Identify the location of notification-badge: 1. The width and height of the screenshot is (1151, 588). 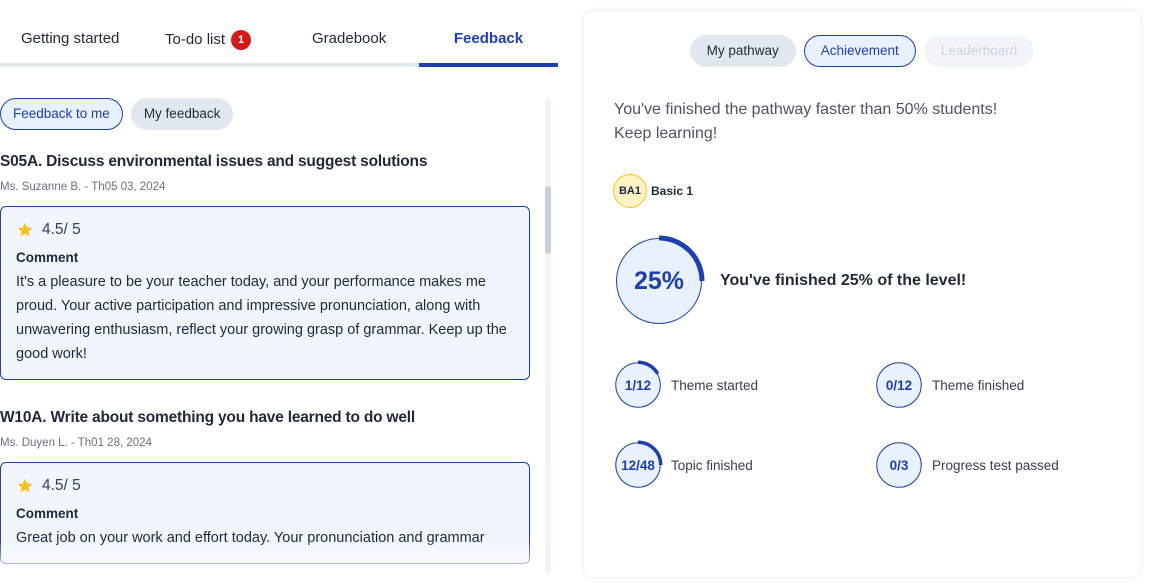
(241, 40).